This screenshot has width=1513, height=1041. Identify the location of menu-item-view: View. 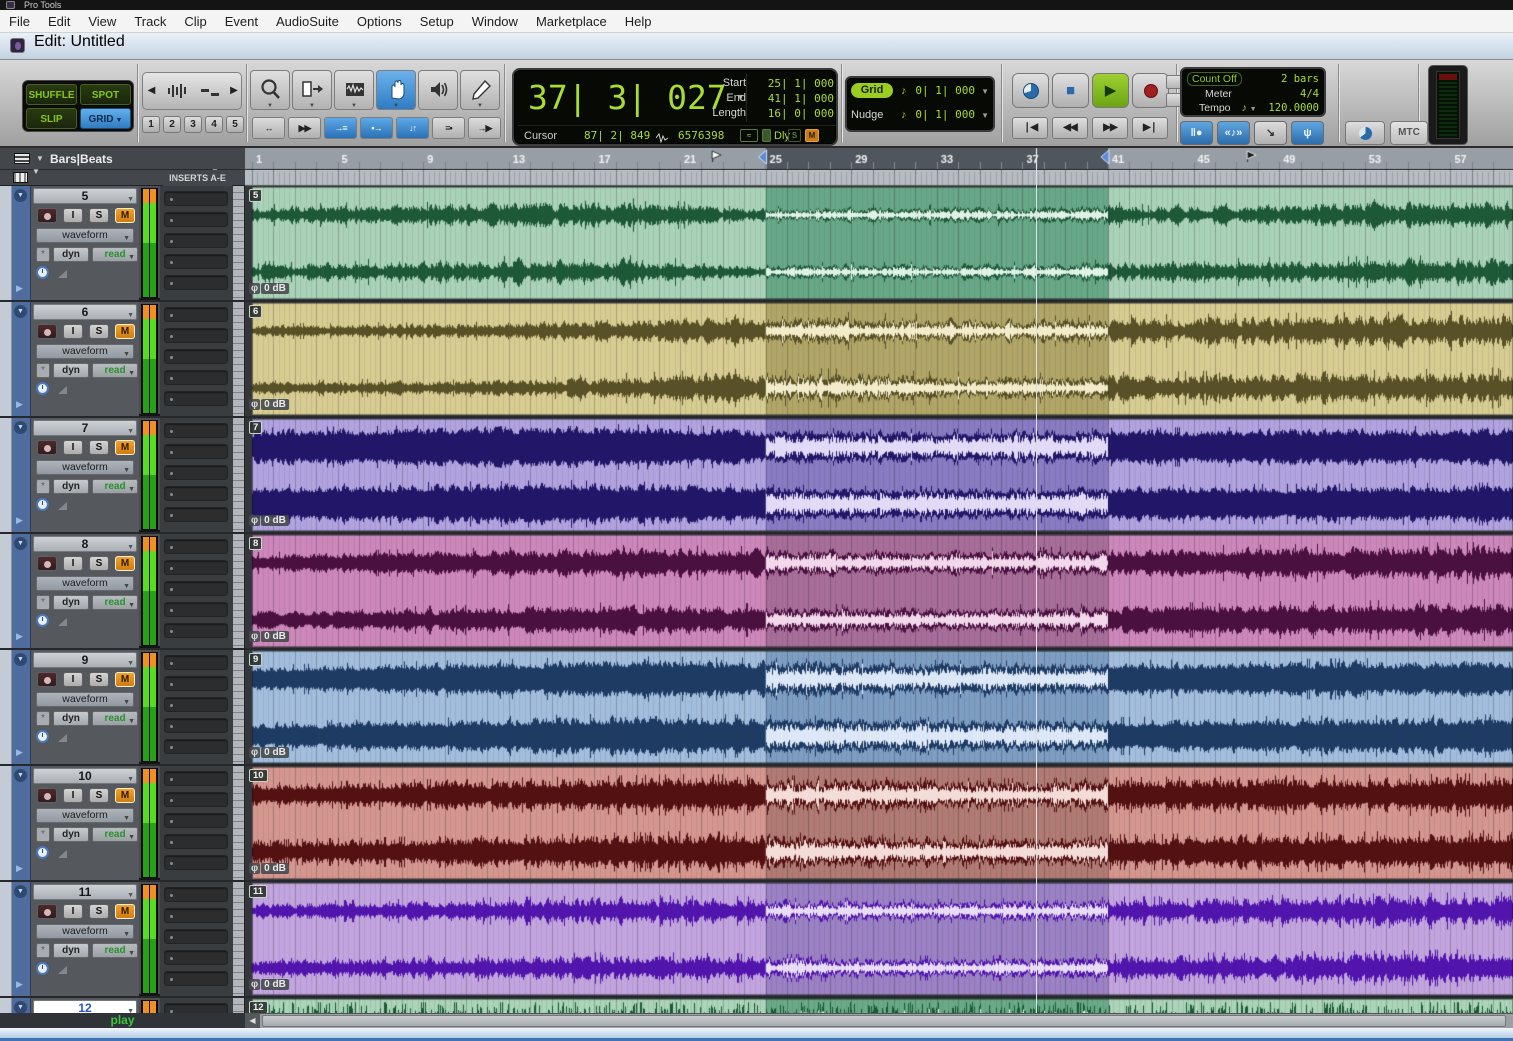
(102, 21).